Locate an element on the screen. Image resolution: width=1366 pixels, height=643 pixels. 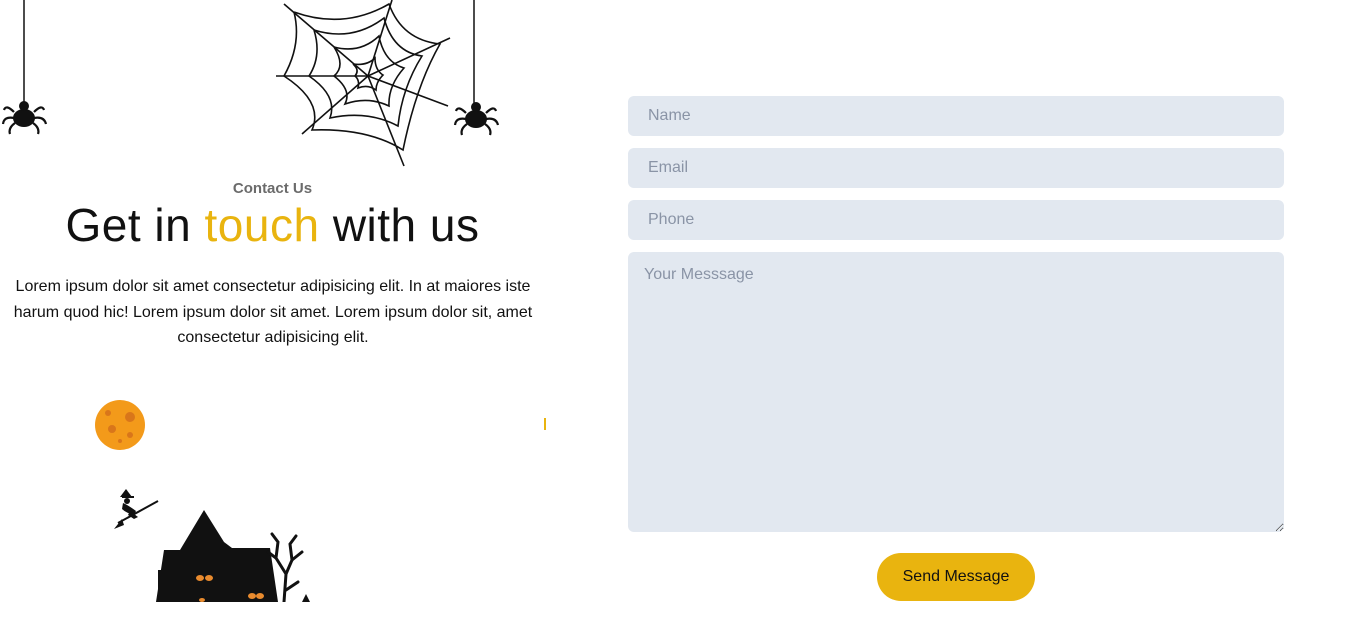
title-part-1: Get in is located at coordinates (135, 225).